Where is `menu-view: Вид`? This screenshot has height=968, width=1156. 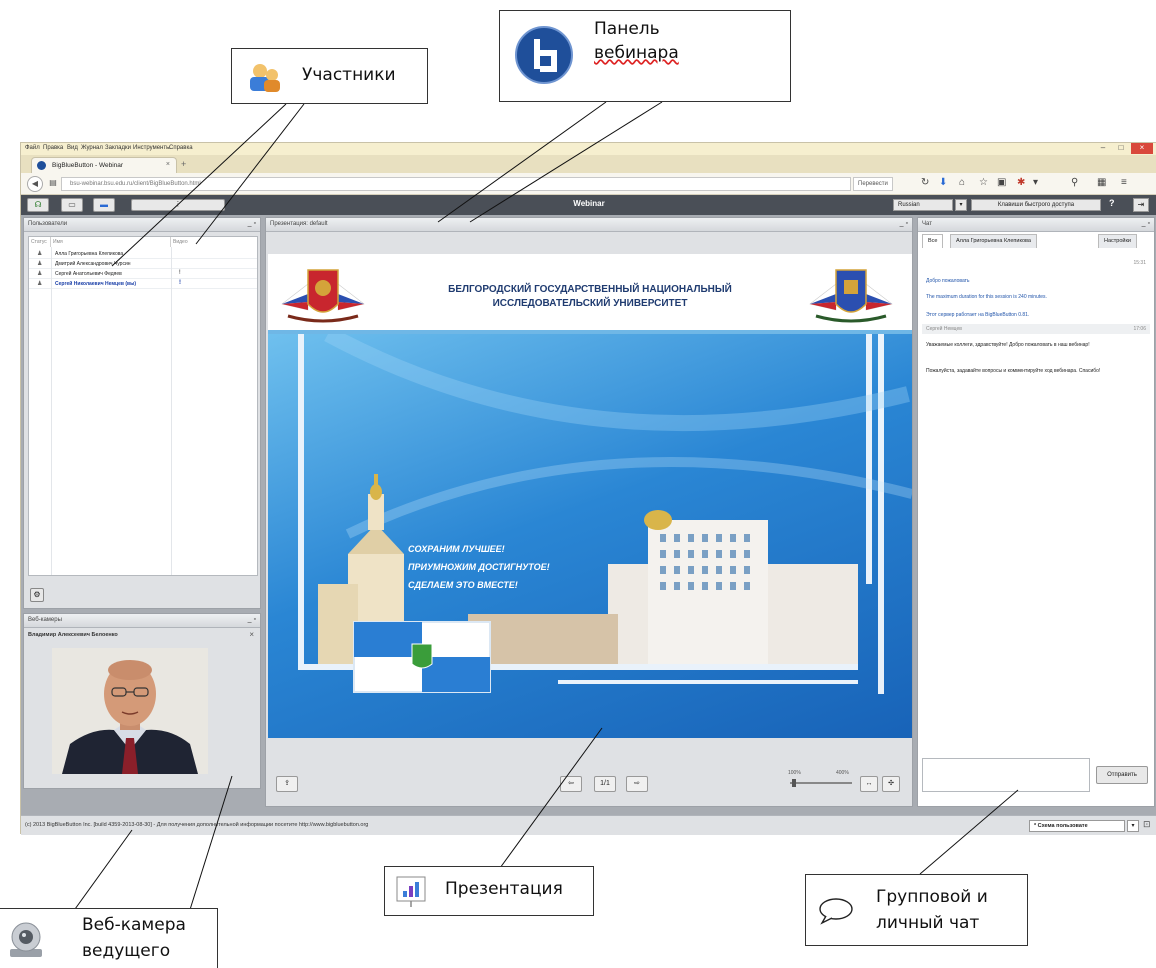
menu-view: Вид is located at coordinates (72, 148).